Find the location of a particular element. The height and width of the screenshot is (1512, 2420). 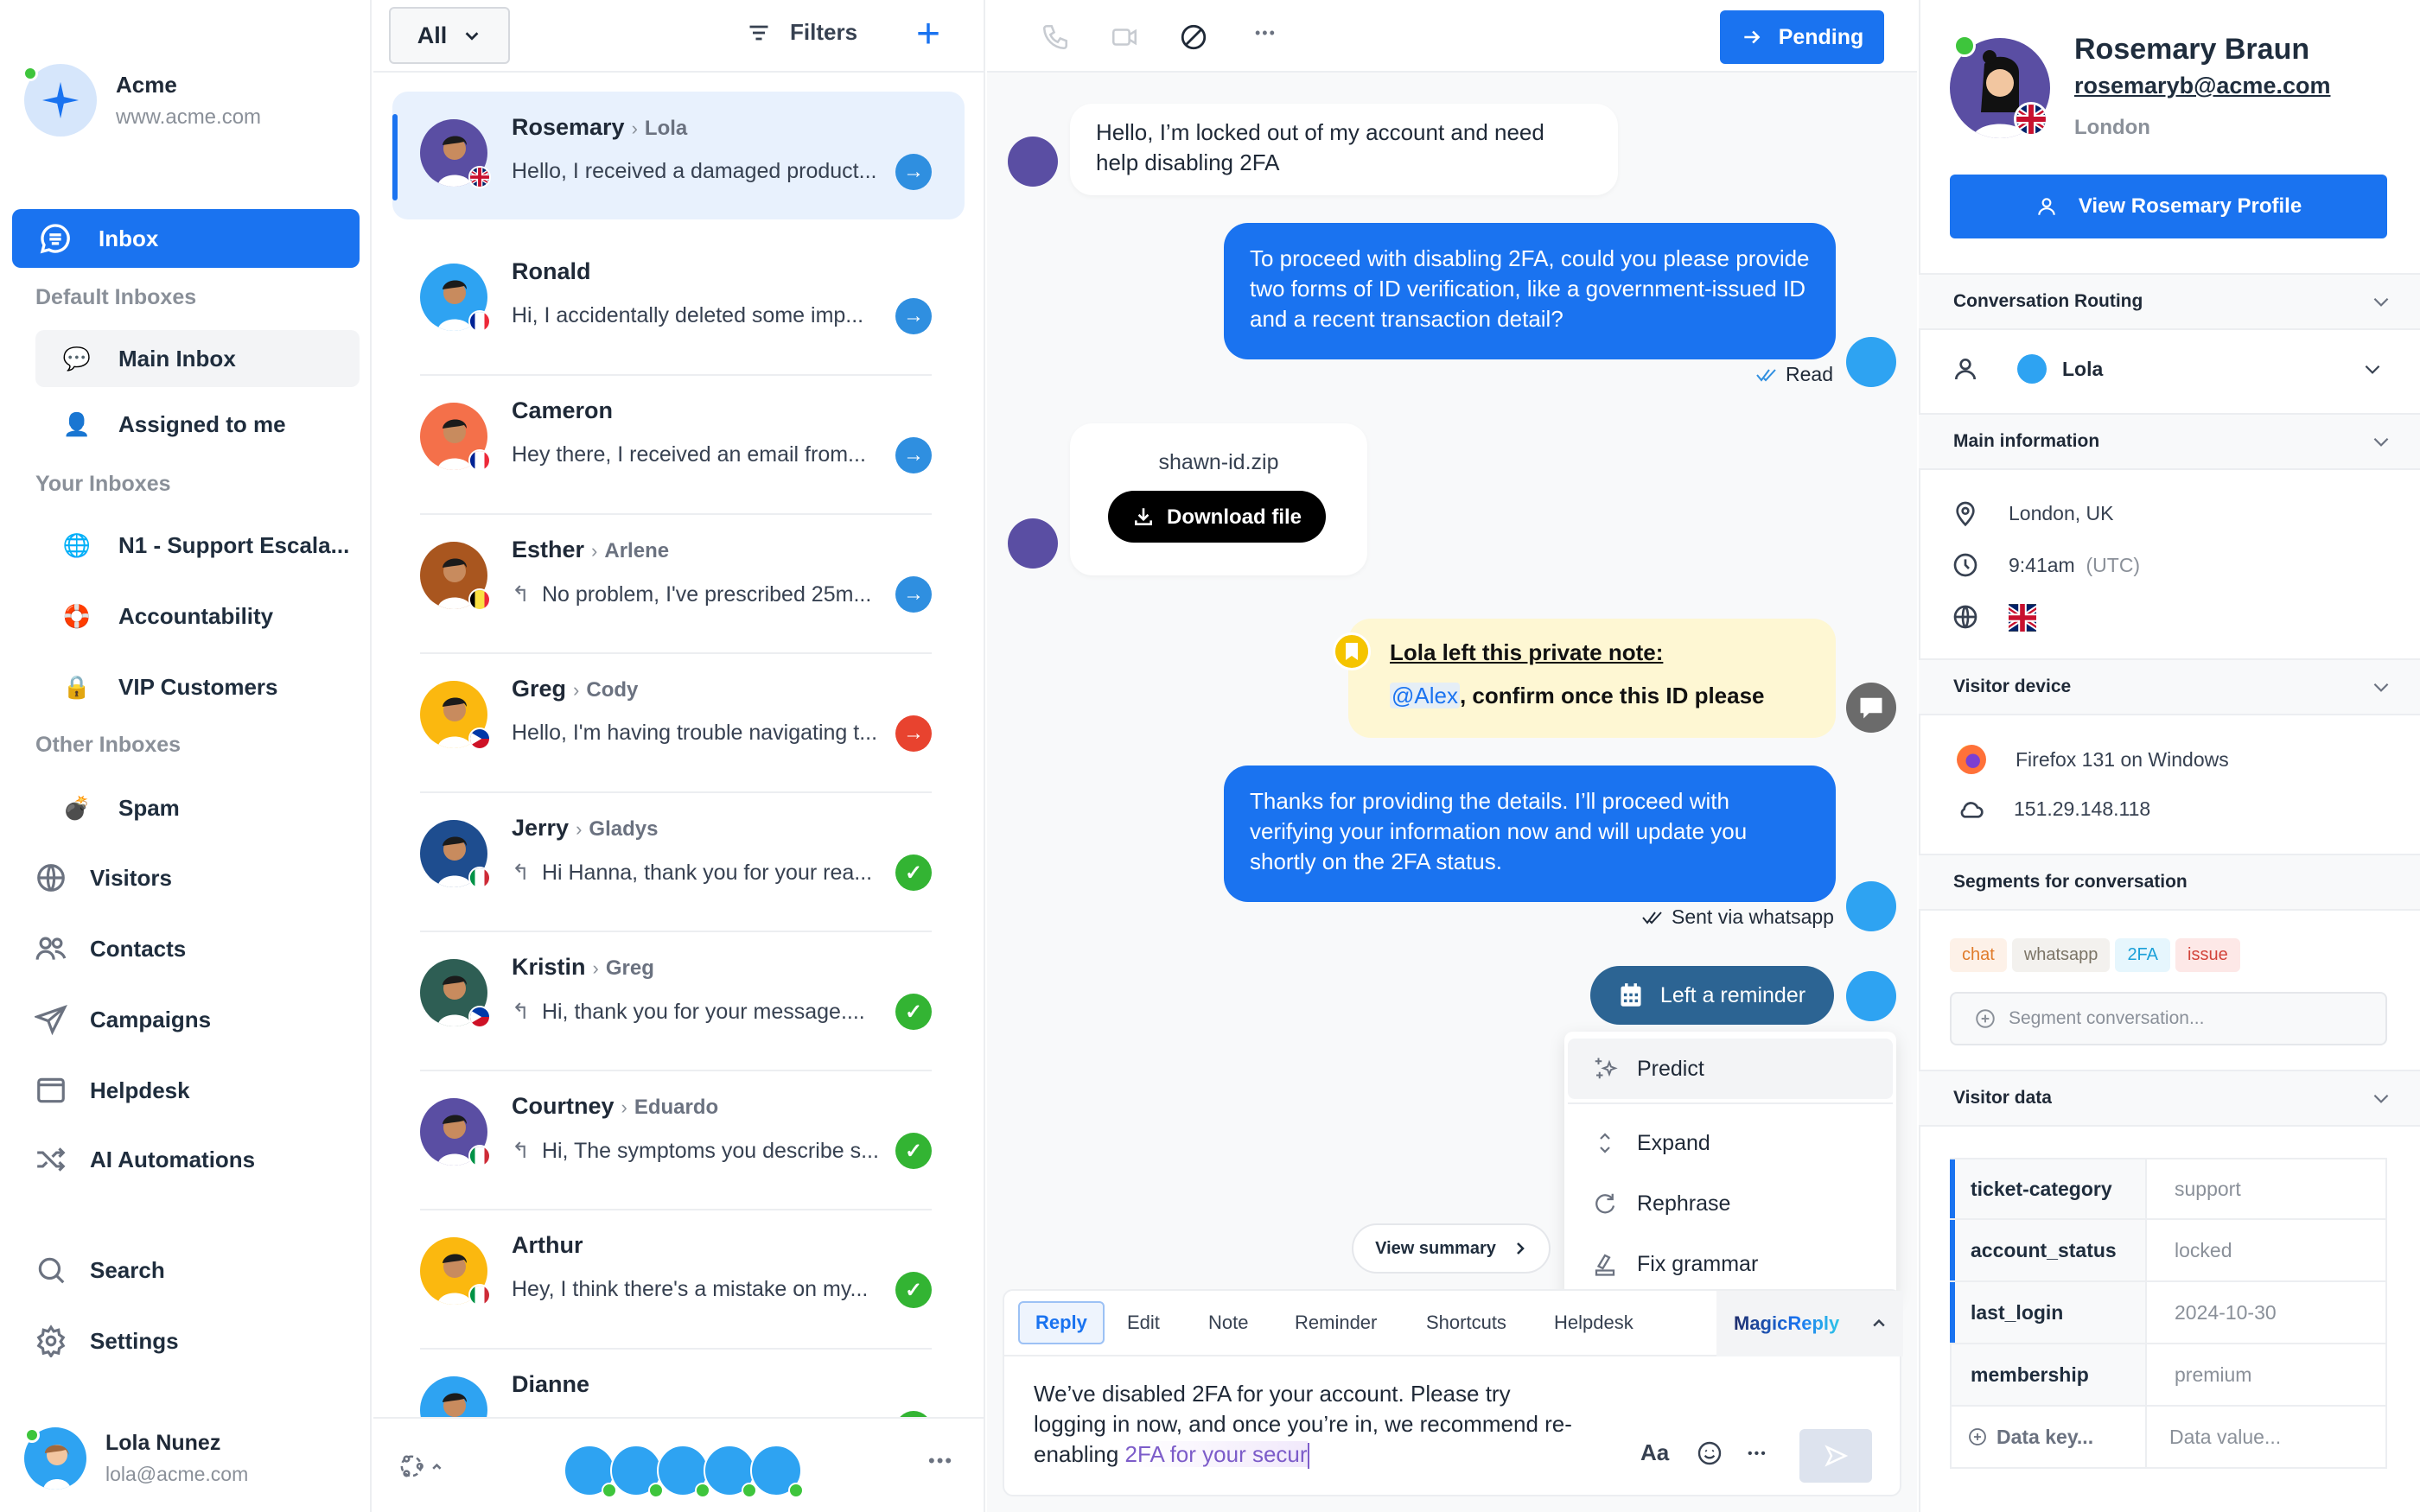

tab-reply: Reply is located at coordinates (1061, 1322).